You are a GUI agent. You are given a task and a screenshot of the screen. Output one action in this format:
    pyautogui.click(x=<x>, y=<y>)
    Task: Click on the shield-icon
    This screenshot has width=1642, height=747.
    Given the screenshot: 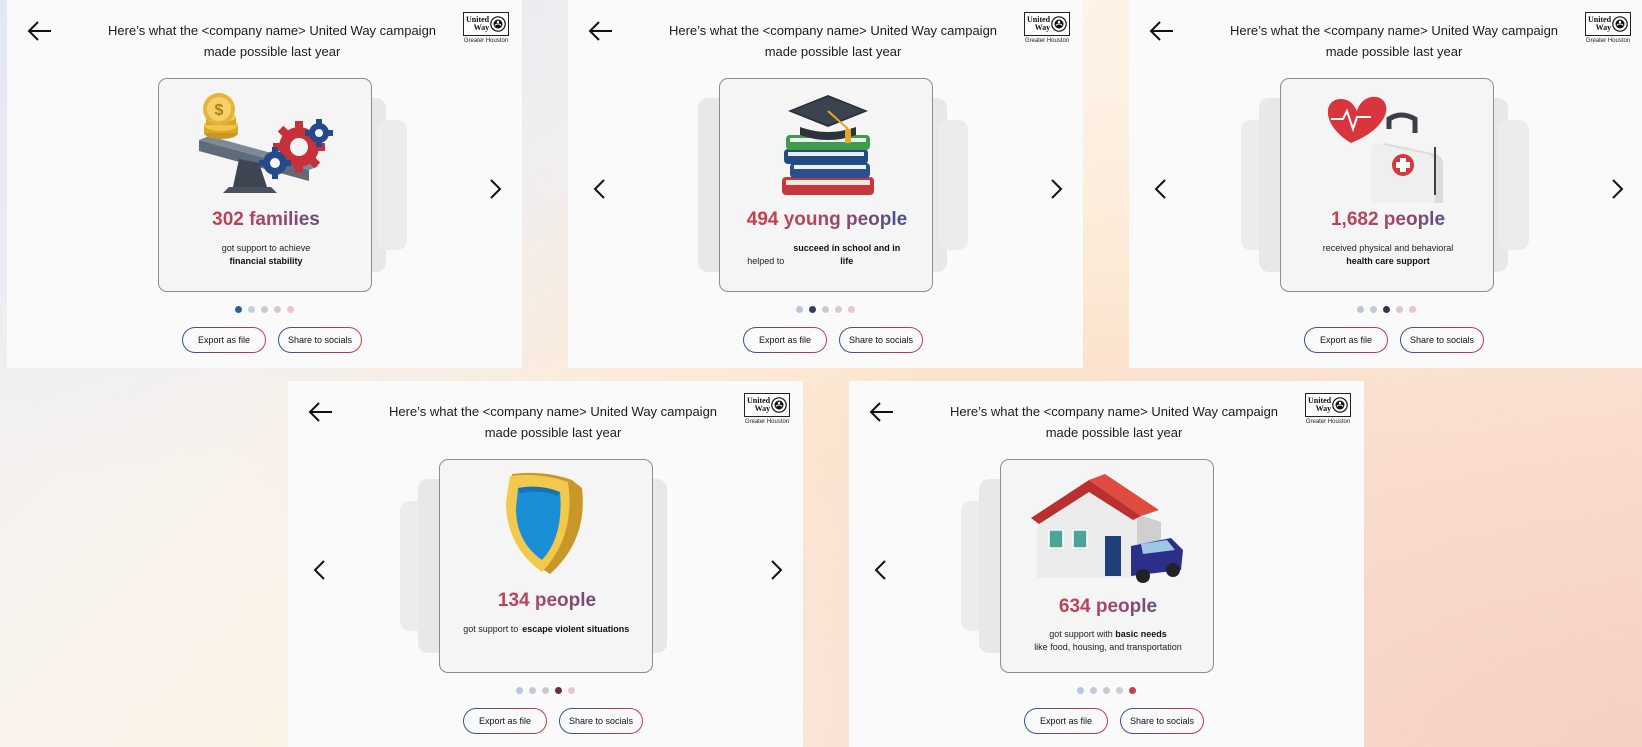 What is the action you would take?
    pyautogui.click(x=544, y=523)
    